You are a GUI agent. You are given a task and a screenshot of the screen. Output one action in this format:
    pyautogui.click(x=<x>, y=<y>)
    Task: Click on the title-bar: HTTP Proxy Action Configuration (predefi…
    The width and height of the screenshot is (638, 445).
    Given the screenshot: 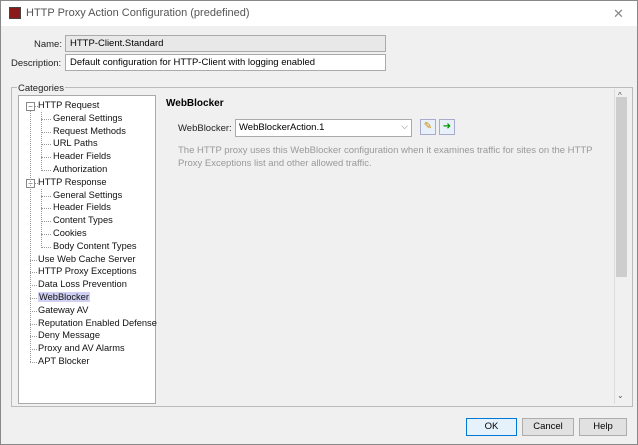 What is the action you would take?
    pyautogui.click(x=319, y=13)
    